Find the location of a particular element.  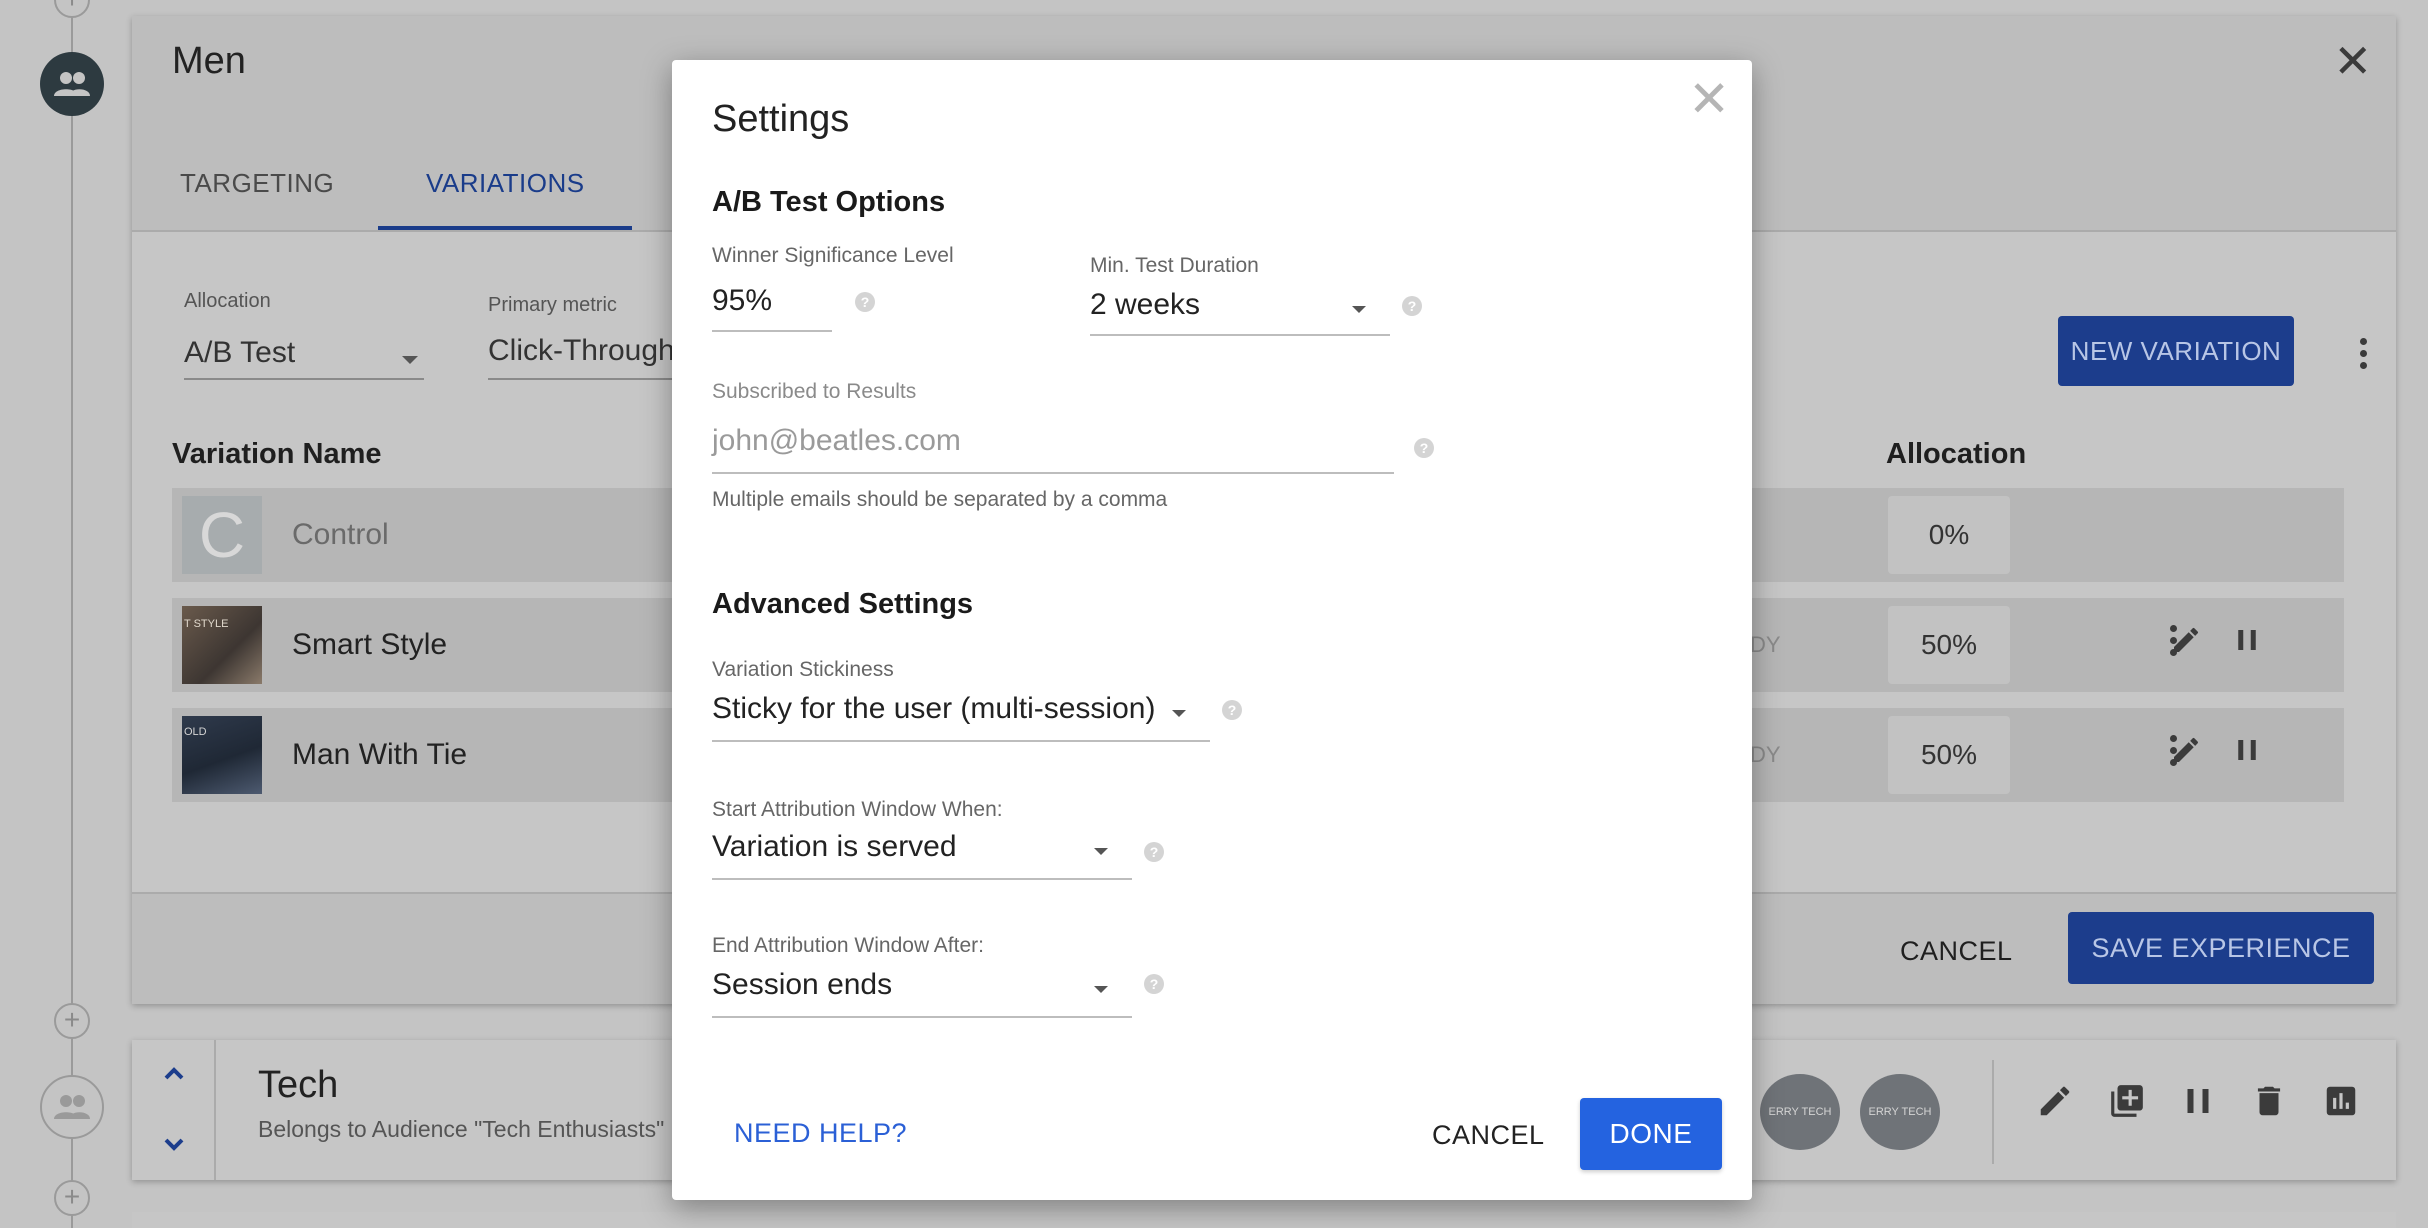

dialog-cancel-button: CANCEL is located at coordinates (1488, 1135).